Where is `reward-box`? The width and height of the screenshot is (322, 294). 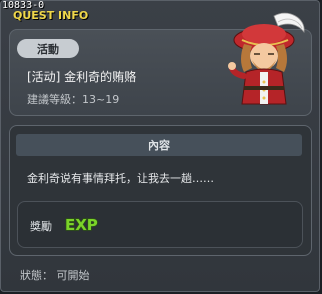 reward-box is located at coordinates (160, 224).